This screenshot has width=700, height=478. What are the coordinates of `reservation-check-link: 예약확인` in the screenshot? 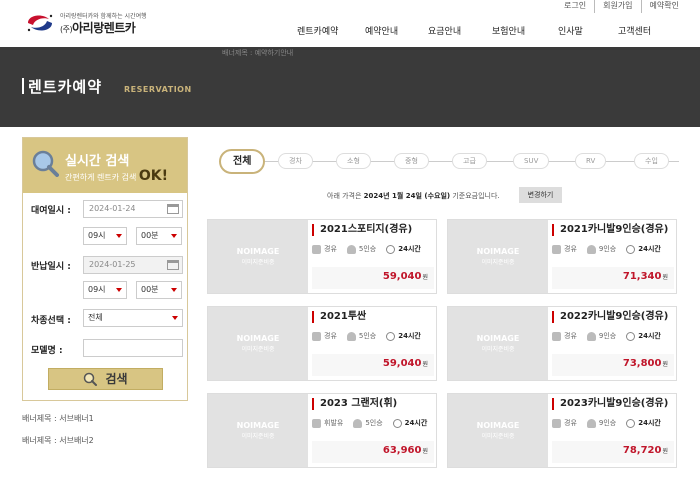 It's located at (663, 6).